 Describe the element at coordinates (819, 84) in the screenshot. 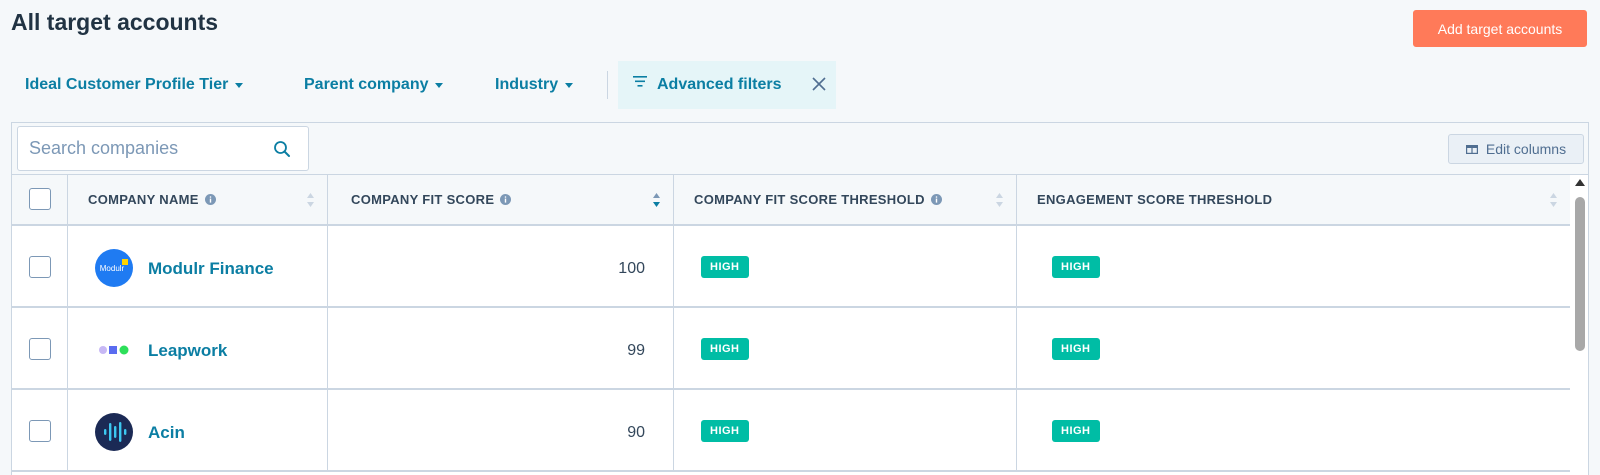

I see `close-icon` at that location.